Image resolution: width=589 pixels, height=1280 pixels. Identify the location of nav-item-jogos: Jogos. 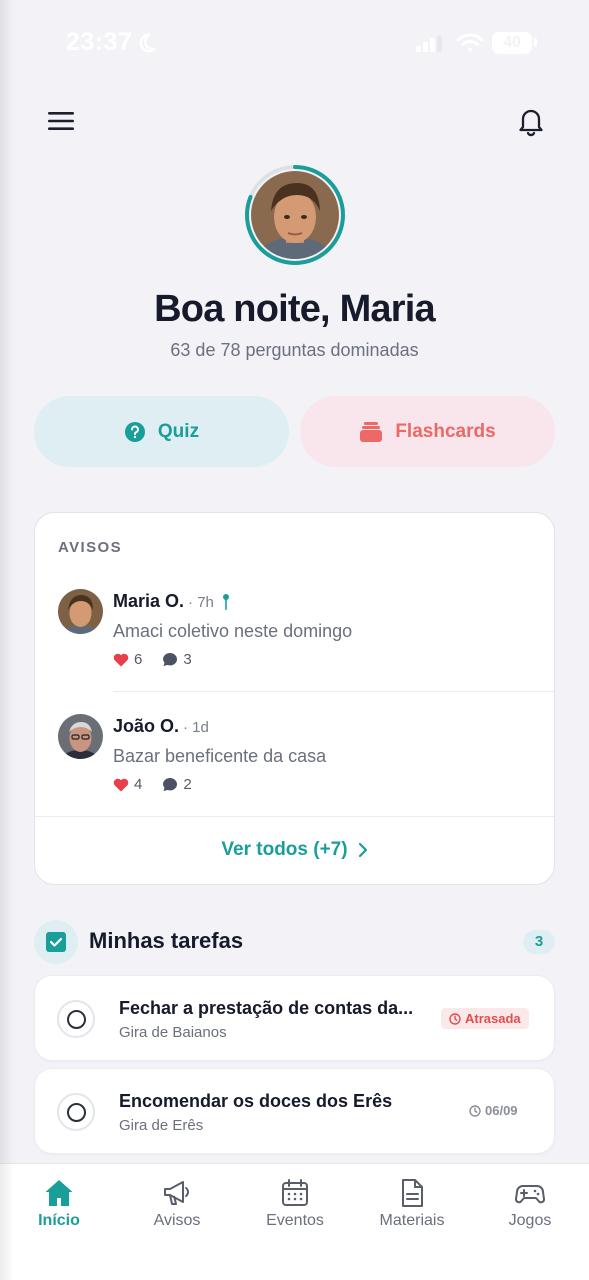
(530, 1204).